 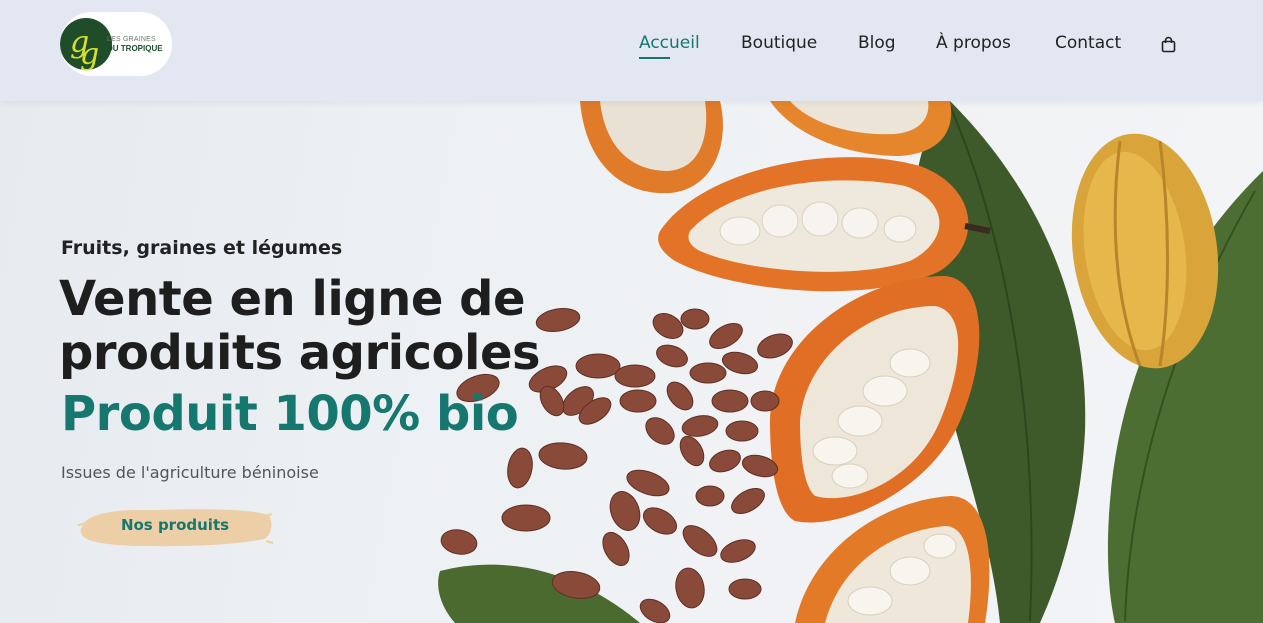 I want to click on hero-headline: Vente en ligne de produits agricoles, so click(x=300, y=326).